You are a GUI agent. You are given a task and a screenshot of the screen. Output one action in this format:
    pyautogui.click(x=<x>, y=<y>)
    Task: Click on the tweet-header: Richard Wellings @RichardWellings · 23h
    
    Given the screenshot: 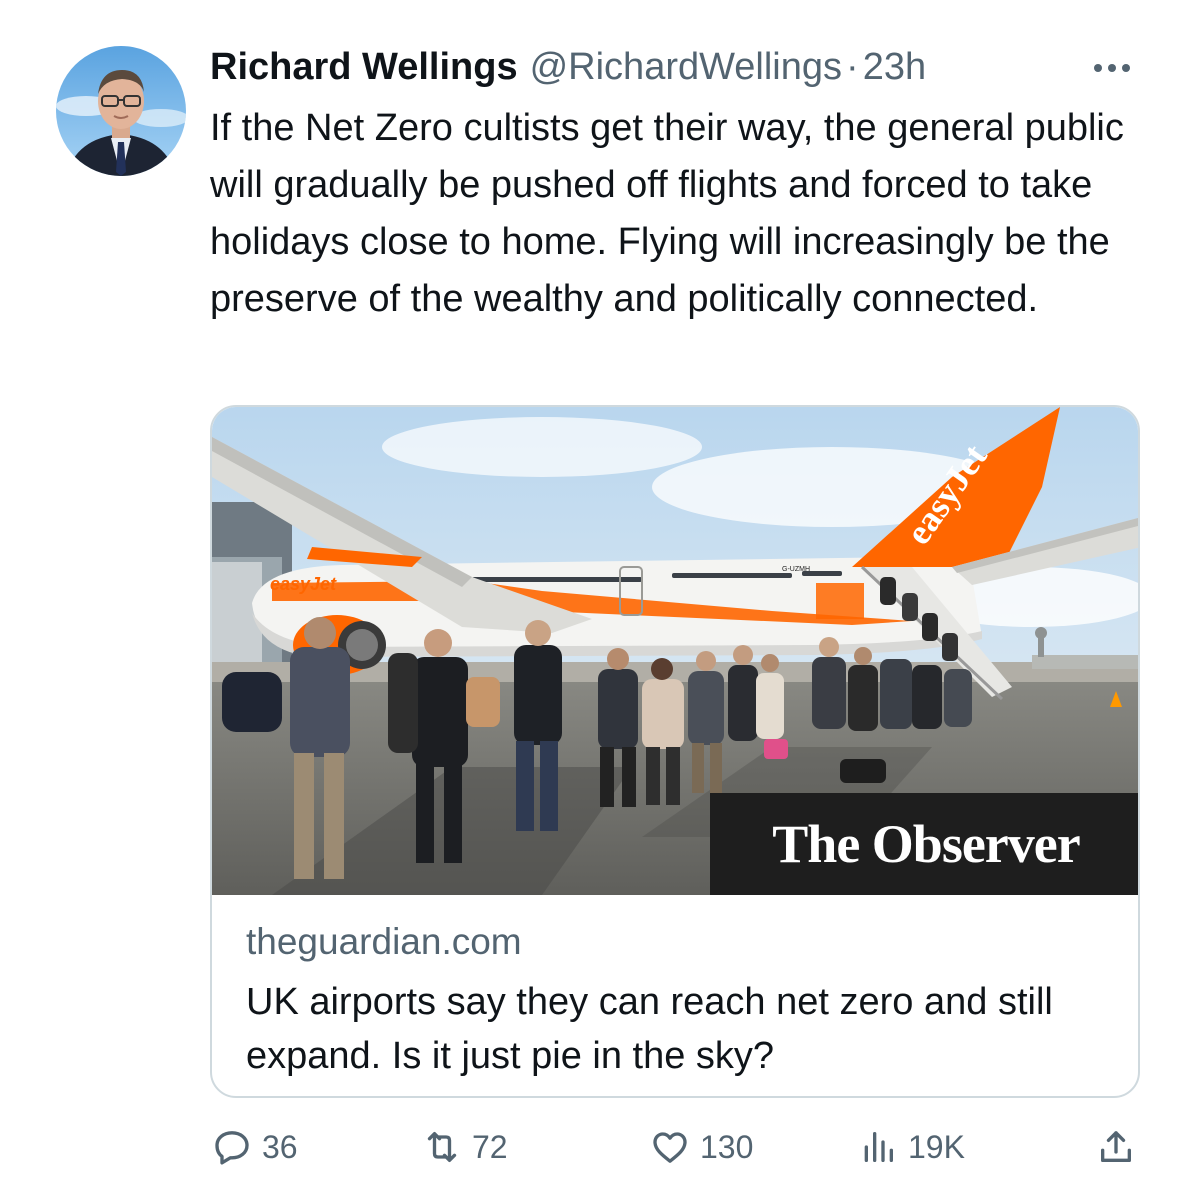 What is the action you would take?
    pyautogui.click(x=673, y=67)
    